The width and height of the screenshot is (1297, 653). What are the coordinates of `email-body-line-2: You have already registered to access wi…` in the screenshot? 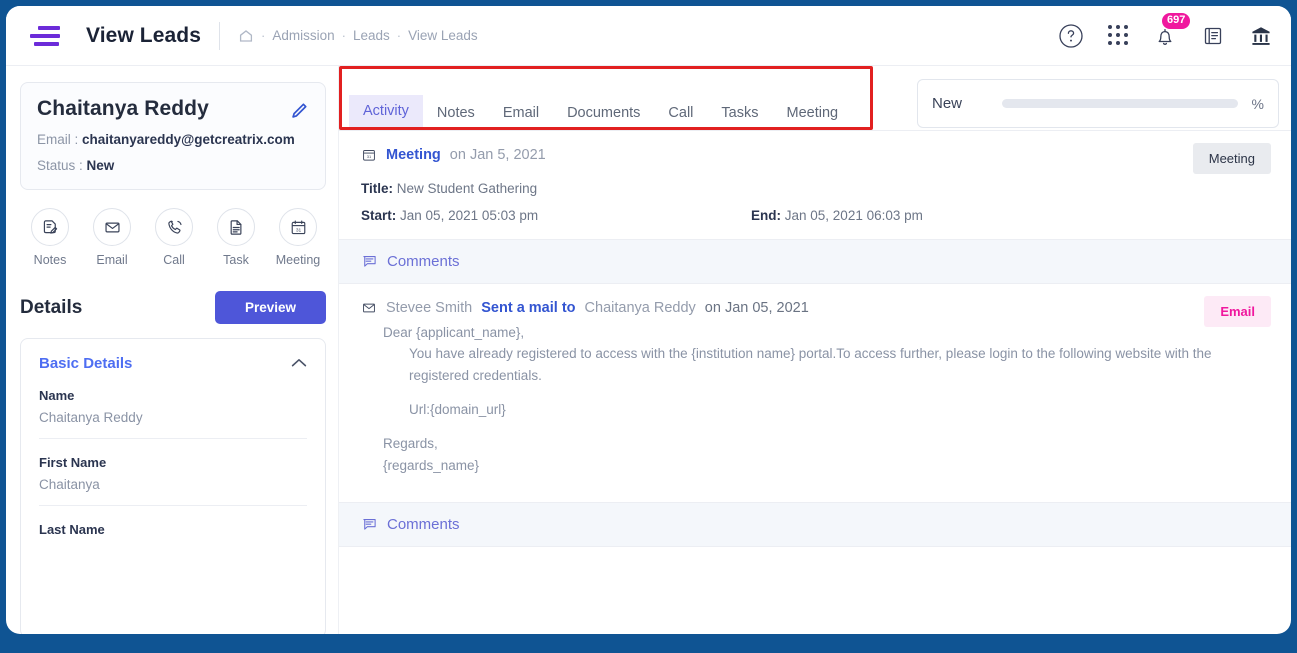 It's located at (810, 364).